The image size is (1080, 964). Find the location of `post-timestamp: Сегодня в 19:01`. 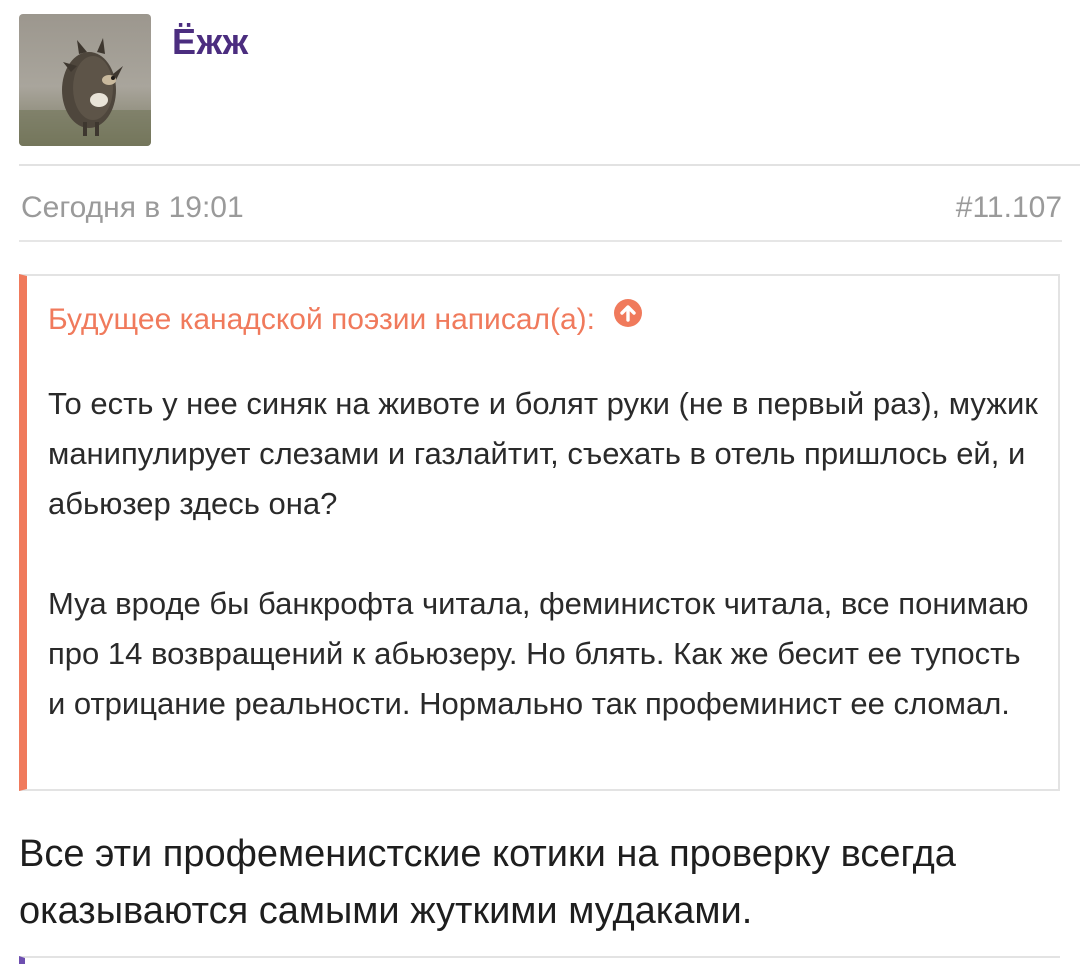

post-timestamp: Сегодня в 19:01 is located at coordinates (132, 208).